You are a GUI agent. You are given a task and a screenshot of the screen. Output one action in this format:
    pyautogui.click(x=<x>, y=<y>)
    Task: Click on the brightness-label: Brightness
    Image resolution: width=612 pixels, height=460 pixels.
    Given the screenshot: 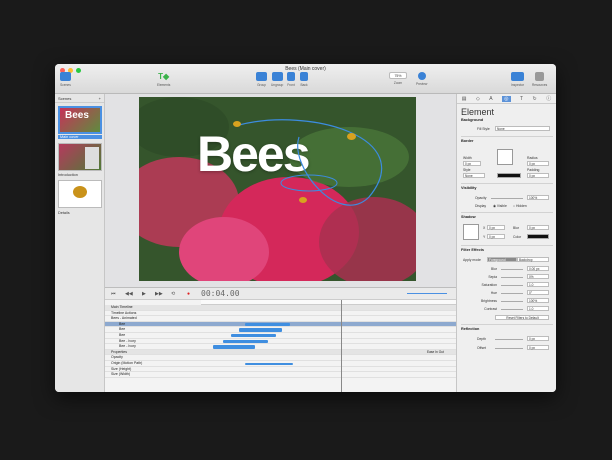 What is the action you would take?
    pyautogui.click(x=488, y=301)
    